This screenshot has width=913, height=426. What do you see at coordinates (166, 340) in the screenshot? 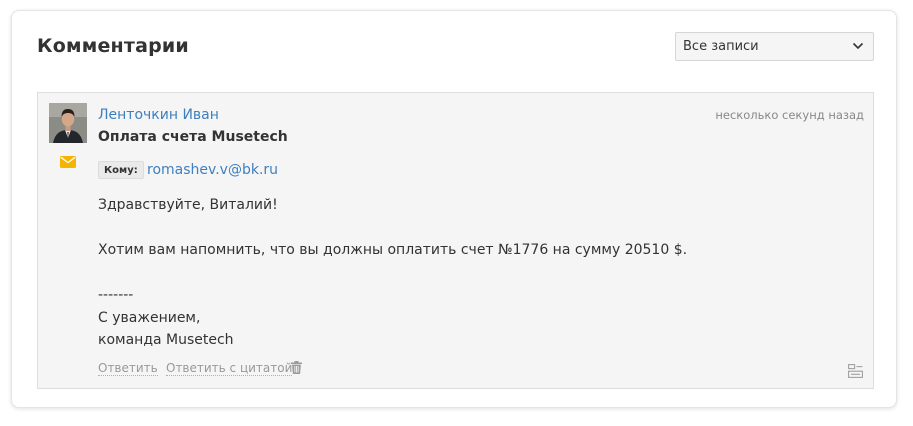
I see `body-line: команда Musetech` at bounding box center [166, 340].